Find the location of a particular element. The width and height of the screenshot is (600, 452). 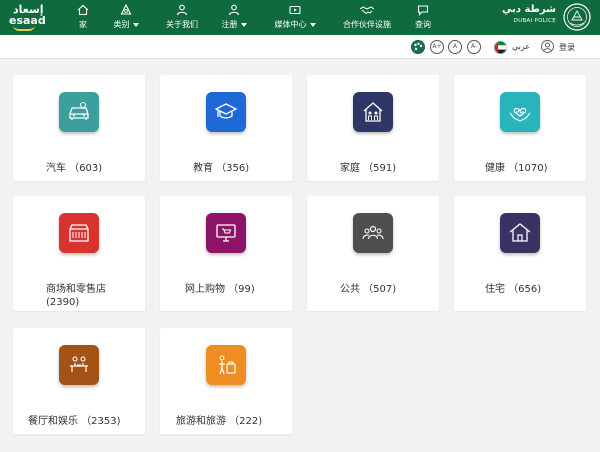

family-home-icon is located at coordinates (373, 112).